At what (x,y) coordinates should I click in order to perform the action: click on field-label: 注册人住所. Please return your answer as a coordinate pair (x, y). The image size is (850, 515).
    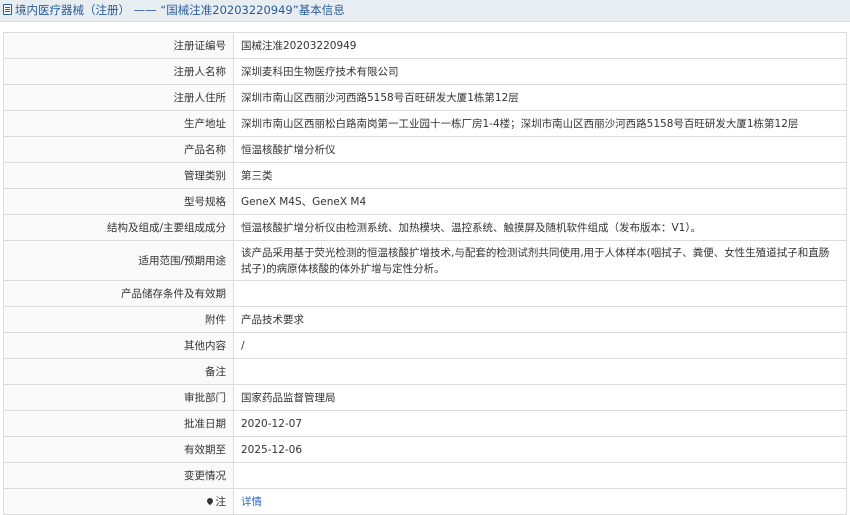
    Looking at the image, I should click on (118, 97).